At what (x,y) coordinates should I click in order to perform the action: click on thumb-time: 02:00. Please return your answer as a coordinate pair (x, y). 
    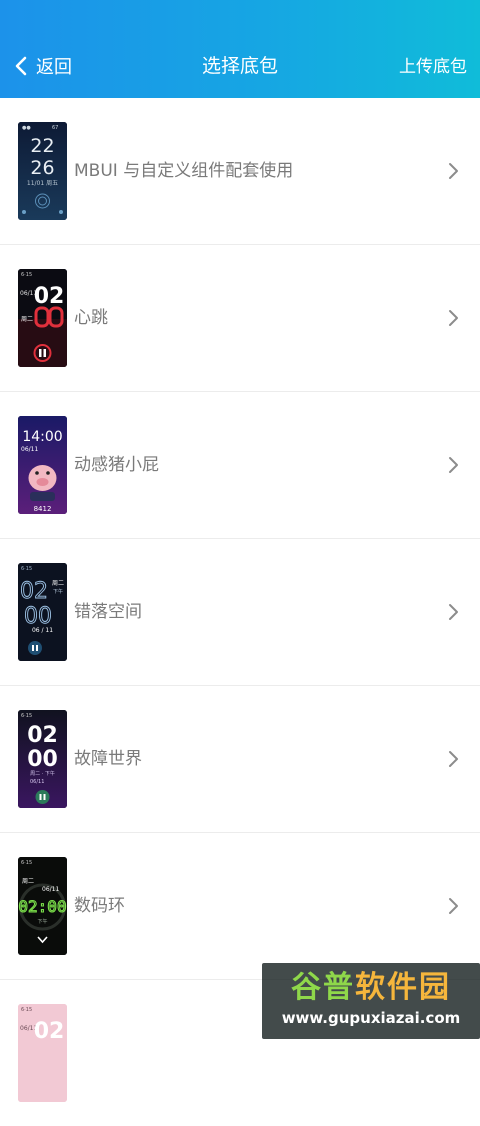
    Looking at the image, I should click on (42, 906).